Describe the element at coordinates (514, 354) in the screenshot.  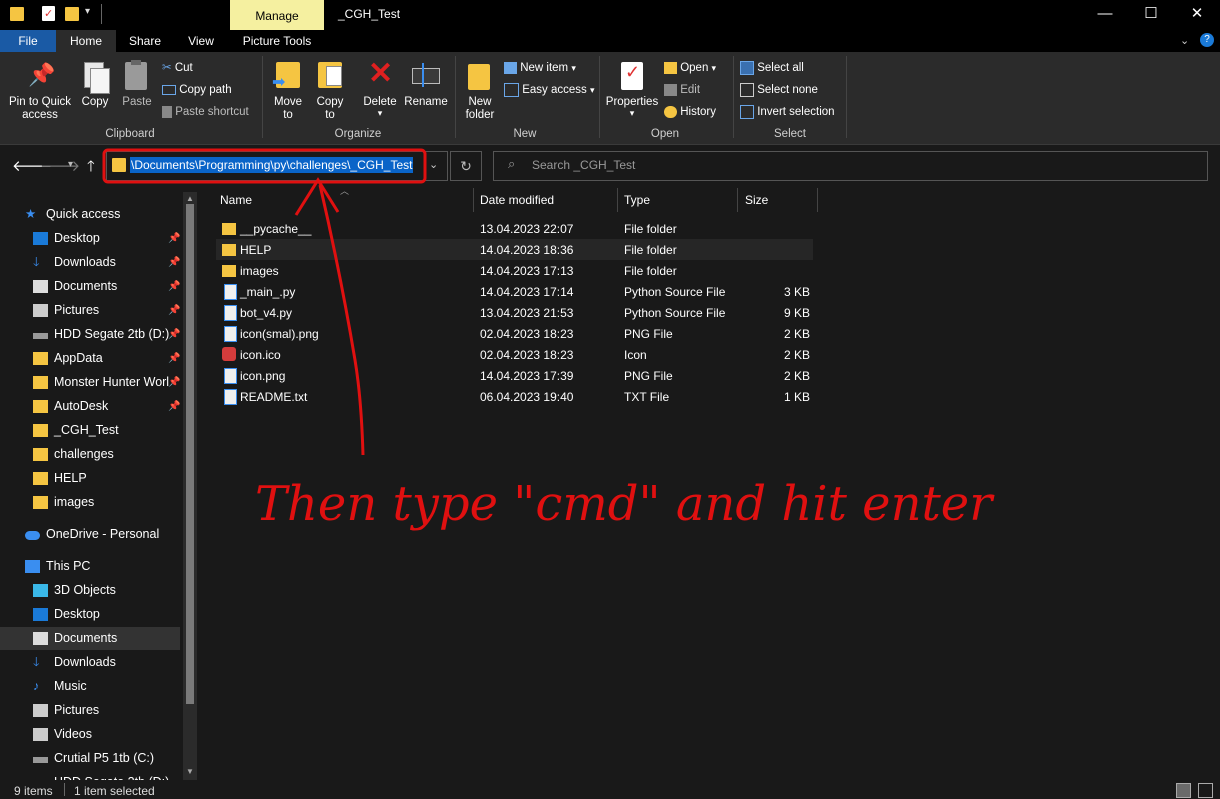
I see `file-row: icon.ico 02.04.2023 18:23 Icon 2 KB` at that location.